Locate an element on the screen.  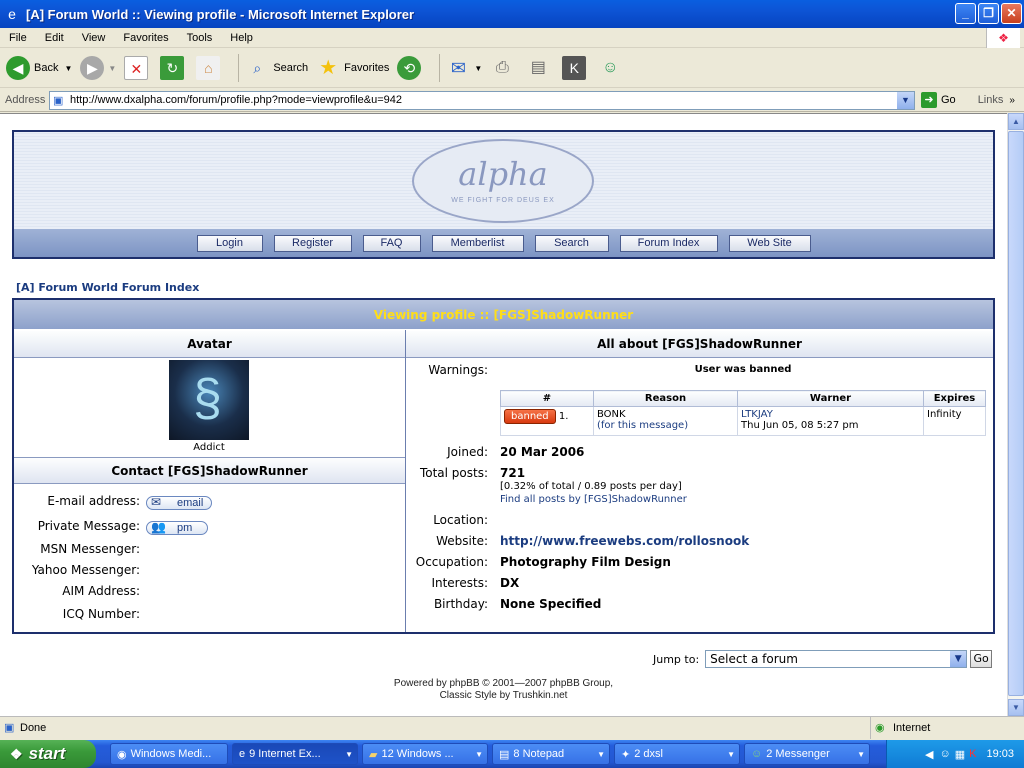
scroll-up-icon: ▲ is located at coordinates (1016, 121).